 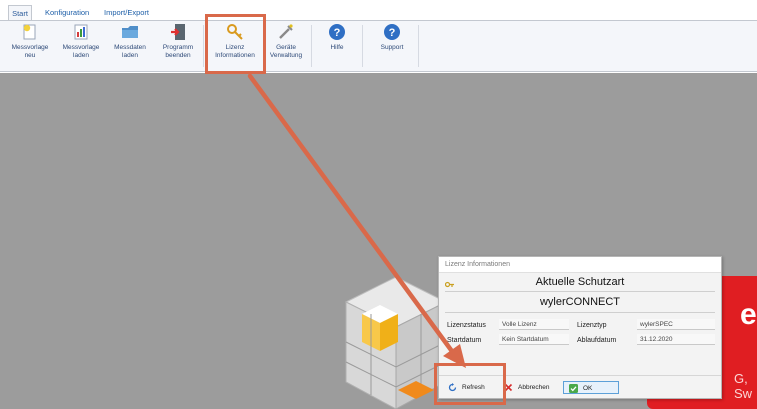 I want to click on expiry-date-label: Ablaufdatum, so click(x=597, y=340).